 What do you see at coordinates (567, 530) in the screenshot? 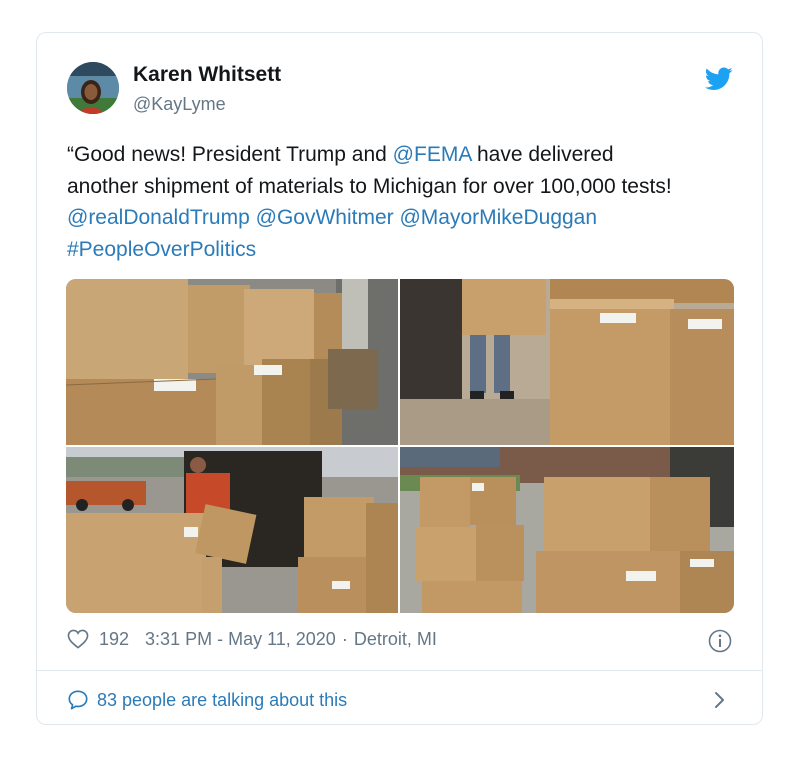
I see `photo-boxes-lot` at bounding box center [567, 530].